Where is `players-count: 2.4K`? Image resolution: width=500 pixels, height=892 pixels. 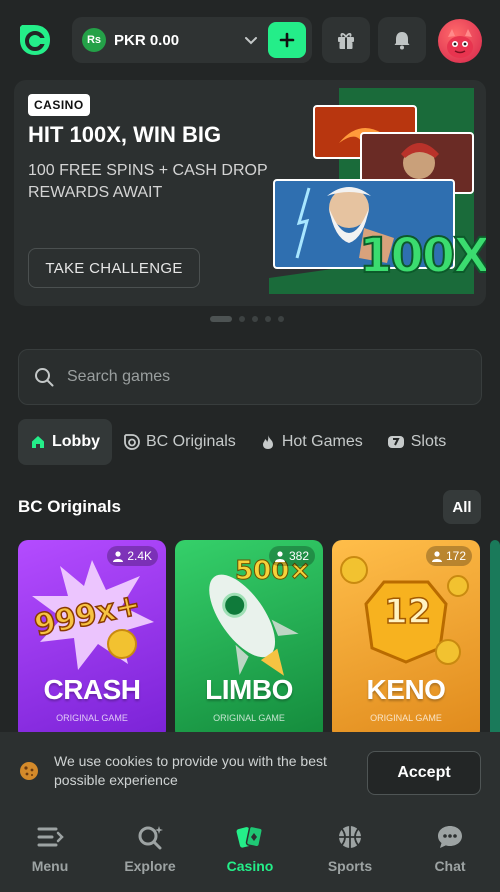
players-count: 2.4K is located at coordinates (139, 556).